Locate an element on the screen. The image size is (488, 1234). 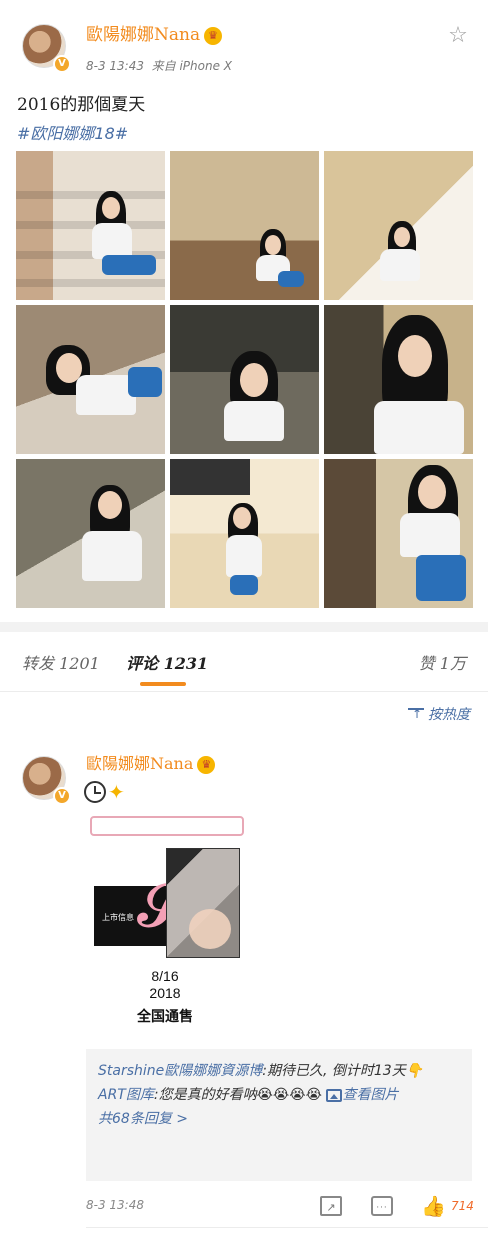
comment-username-text: 歐陽娜娜Nana is located at coordinates (140, 763).